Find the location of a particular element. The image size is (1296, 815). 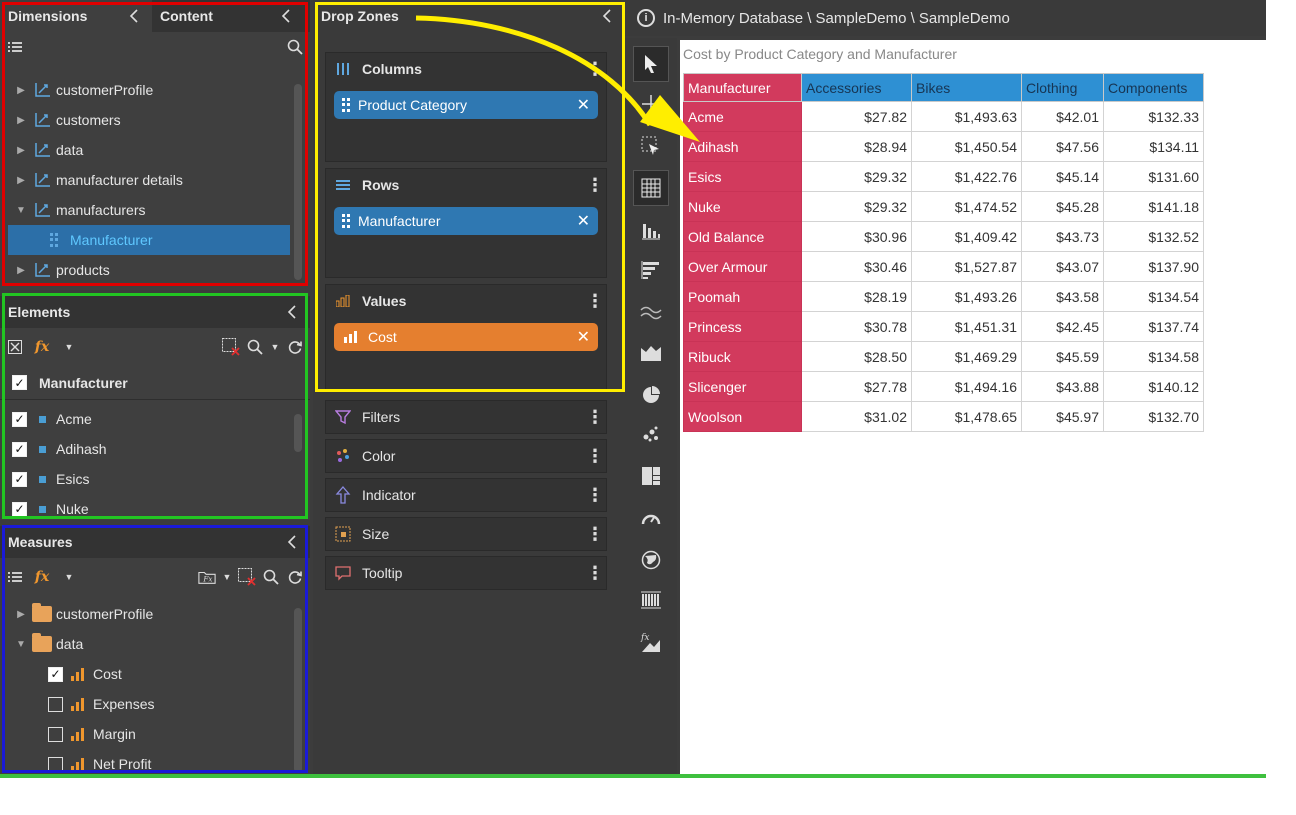

elements-header-row: ✓ Manufacturer is located at coordinates (155, 383).